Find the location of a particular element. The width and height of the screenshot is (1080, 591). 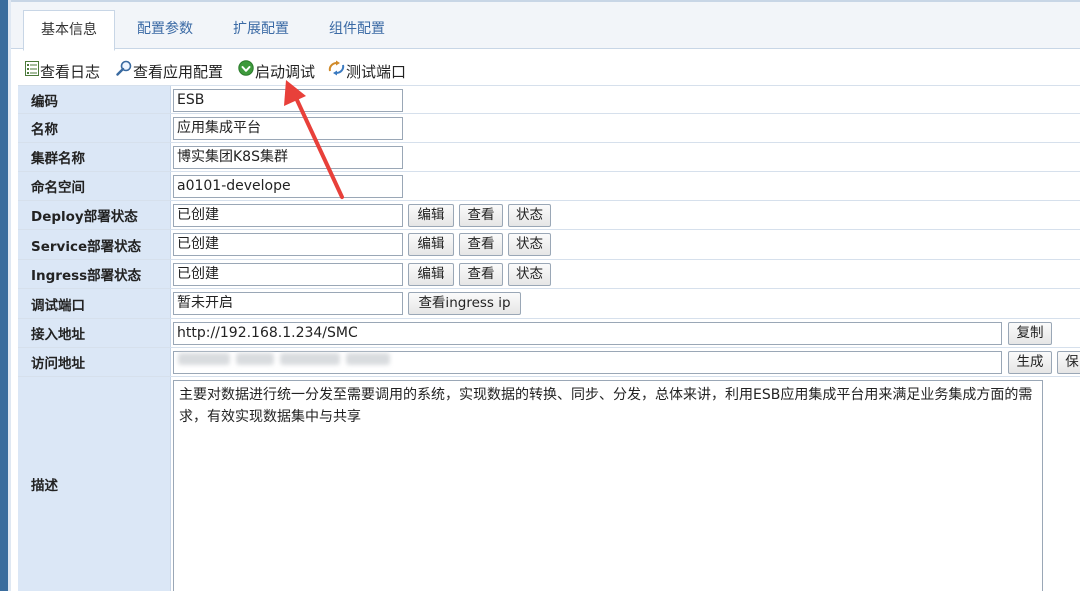

test-port-button: 测试端口 is located at coordinates (367, 72).